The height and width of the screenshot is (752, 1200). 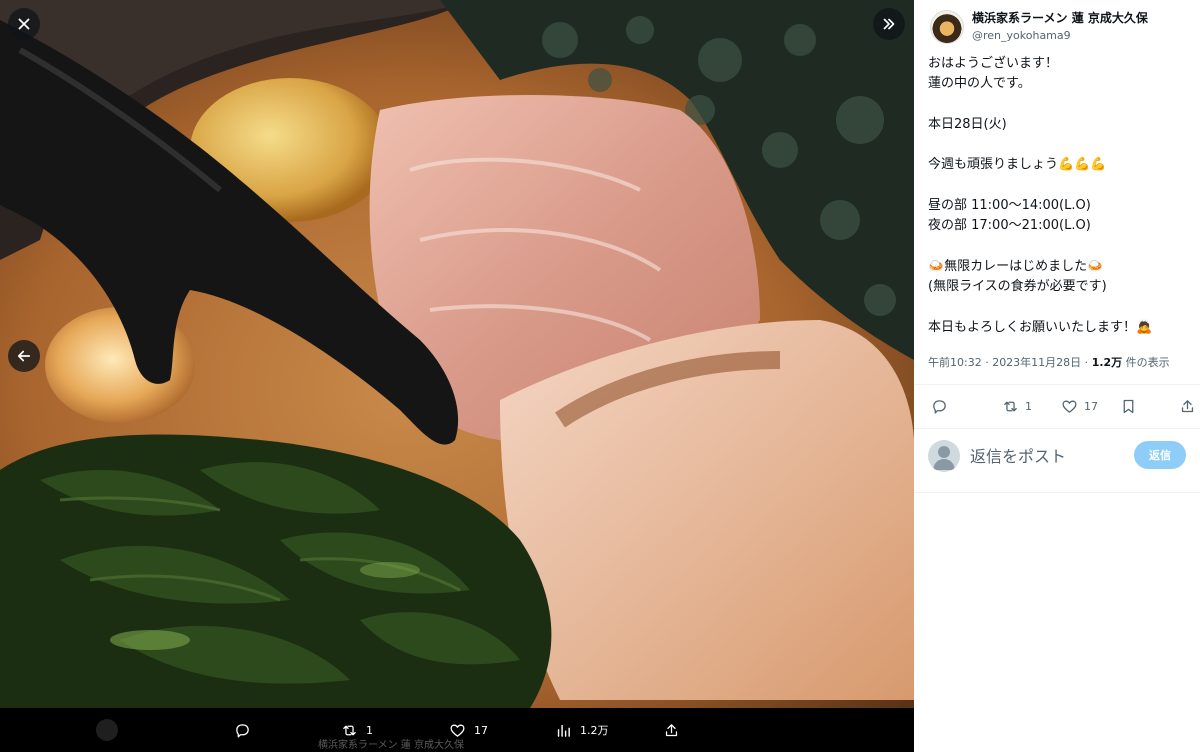 What do you see at coordinates (457, 730) in the screenshot?
I see `media-action-bar: 1 17 1.2万 横浜家系ラーメン 蓮 京成大久保` at bounding box center [457, 730].